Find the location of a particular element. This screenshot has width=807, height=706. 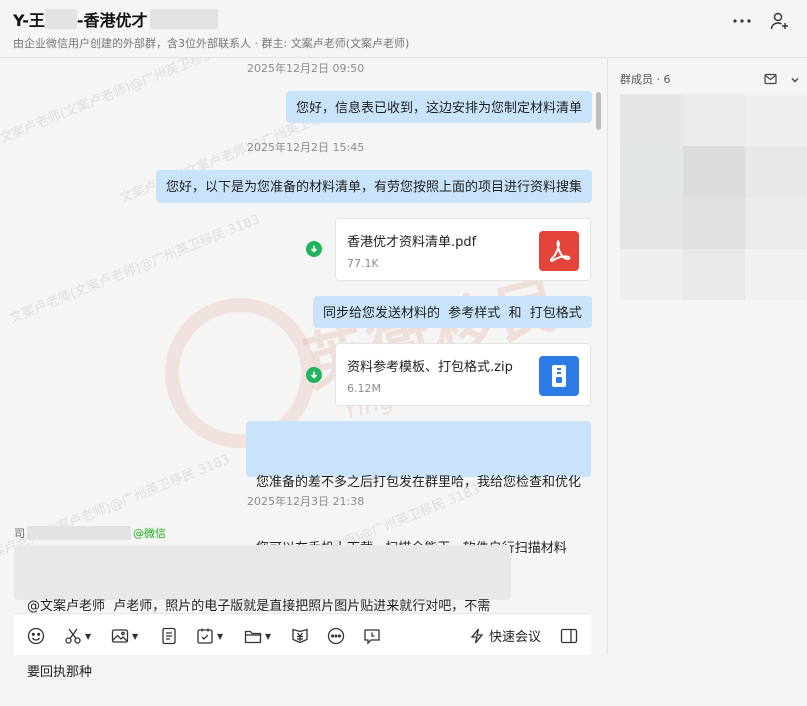

timestamp: 2025年12月2日 15:45 is located at coordinates (306, 147).